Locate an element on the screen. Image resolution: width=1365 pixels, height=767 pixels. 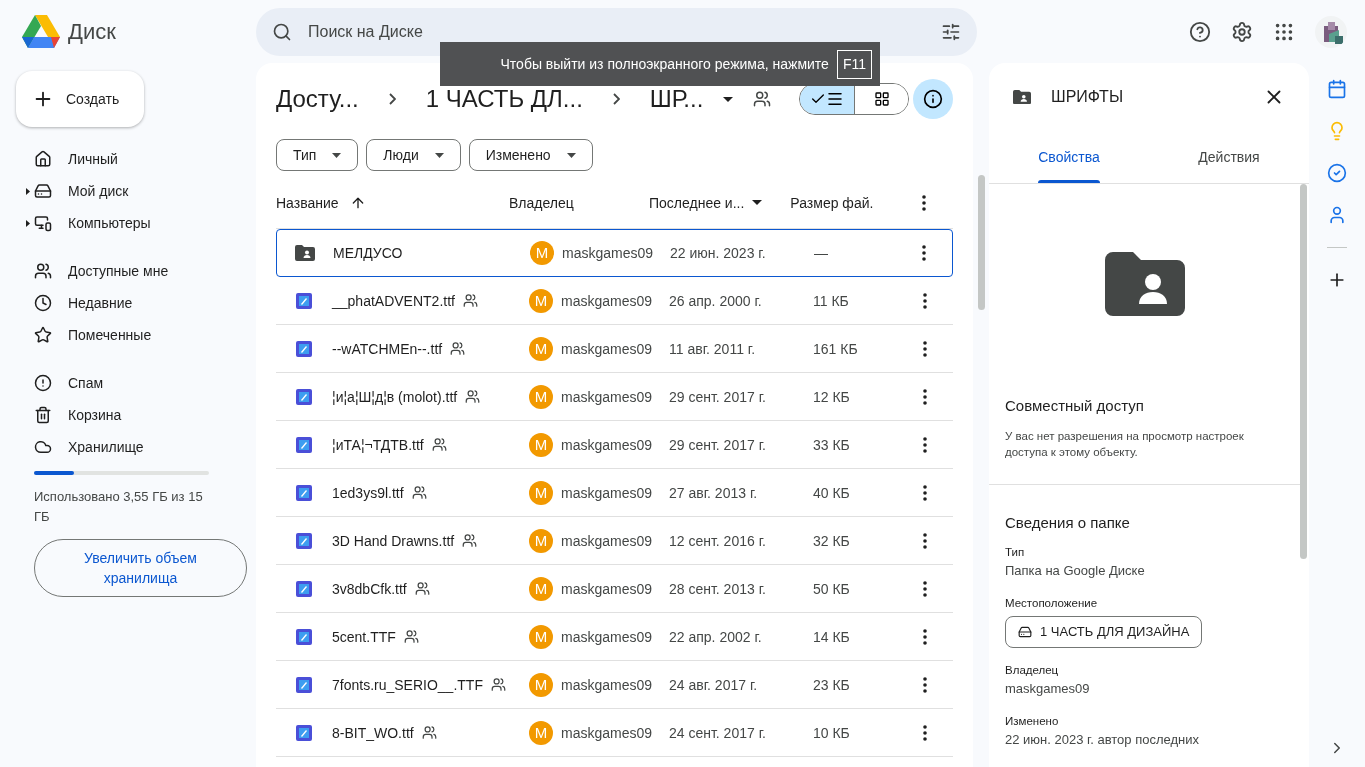
create-button: Создать is located at coordinates (80, 99).